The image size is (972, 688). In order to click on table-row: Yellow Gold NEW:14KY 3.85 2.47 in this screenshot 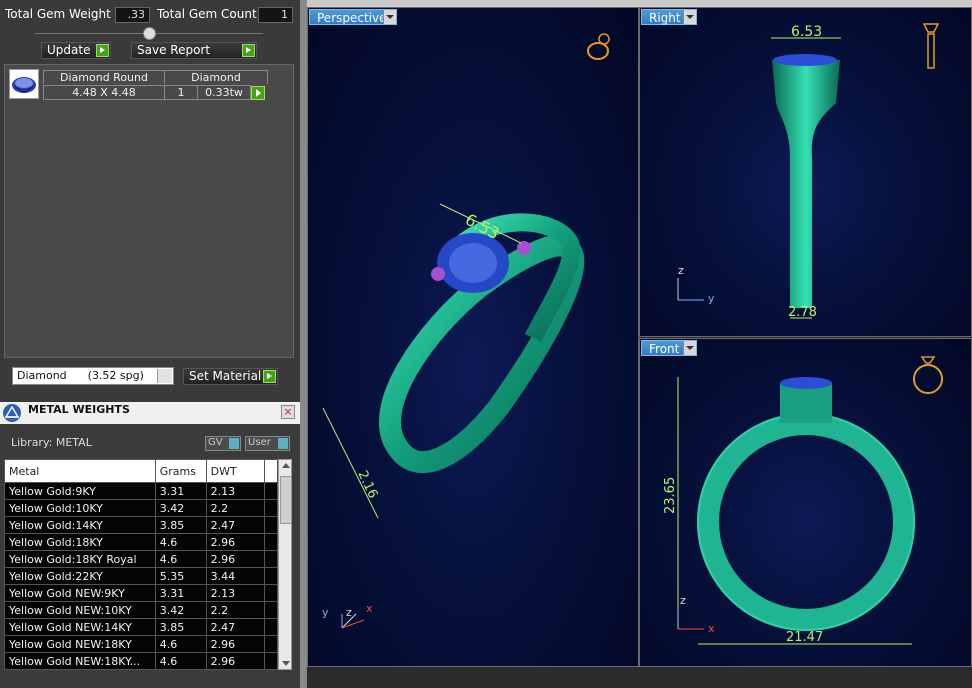, I will do `click(141, 627)`.